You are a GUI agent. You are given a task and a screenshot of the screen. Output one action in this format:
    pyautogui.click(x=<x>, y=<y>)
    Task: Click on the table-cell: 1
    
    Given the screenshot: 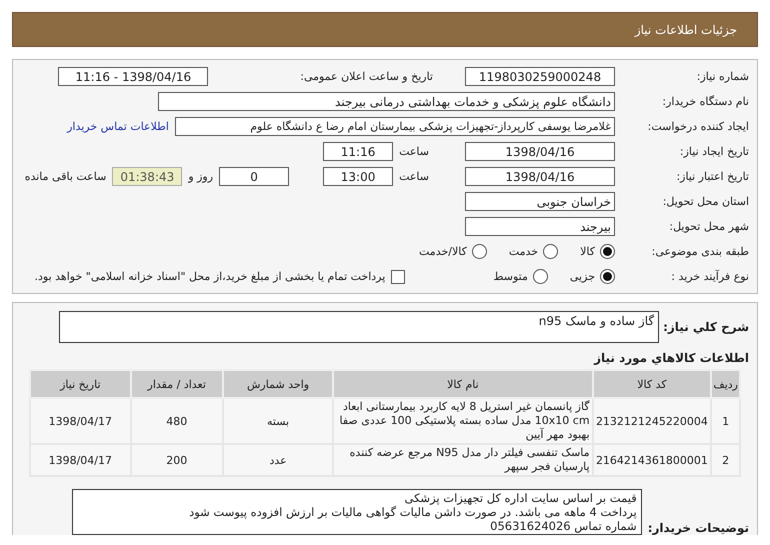 What is the action you would take?
    pyautogui.click(x=725, y=421)
    